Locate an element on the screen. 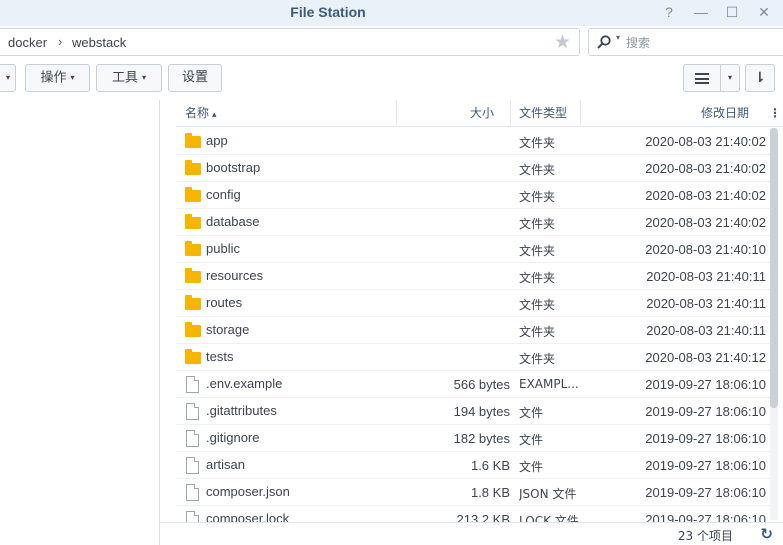 This screenshot has height=545, width=783. sort-icon: ⇂ is located at coordinates (760, 77).